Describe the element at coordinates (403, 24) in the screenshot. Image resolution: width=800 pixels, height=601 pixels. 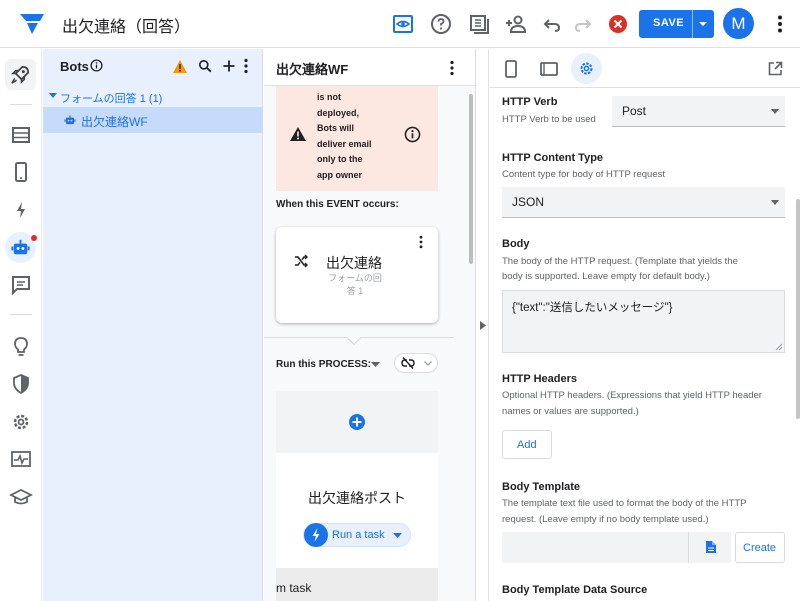
I see `preview-icon` at that location.